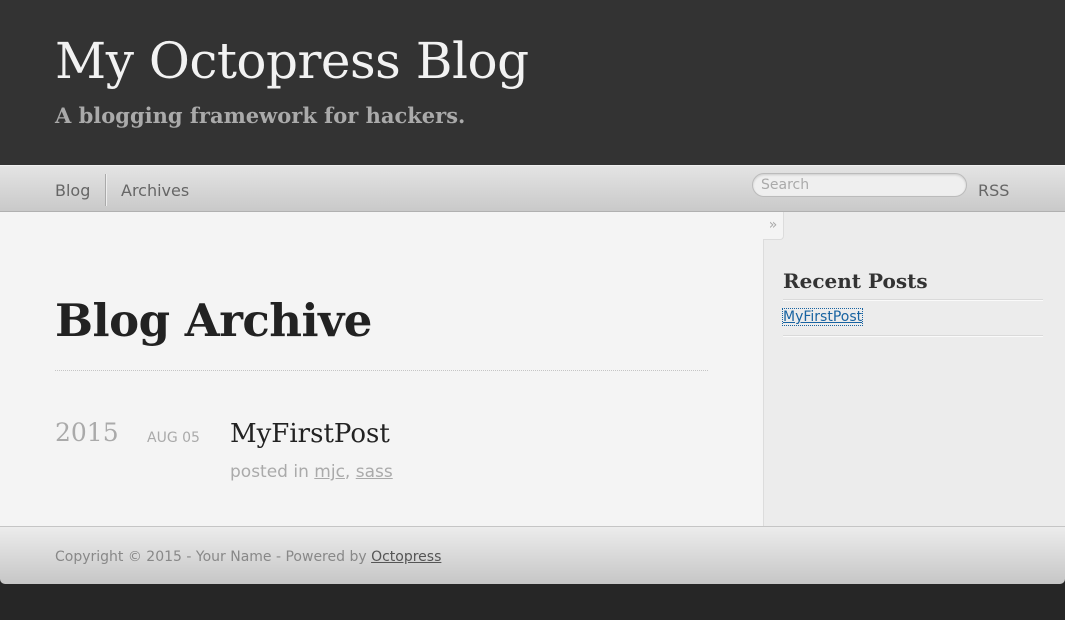 The image size is (1065, 620). Describe the element at coordinates (855, 281) in the screenshot. I see `recent-posts-heading: Recent Posts` at that location.